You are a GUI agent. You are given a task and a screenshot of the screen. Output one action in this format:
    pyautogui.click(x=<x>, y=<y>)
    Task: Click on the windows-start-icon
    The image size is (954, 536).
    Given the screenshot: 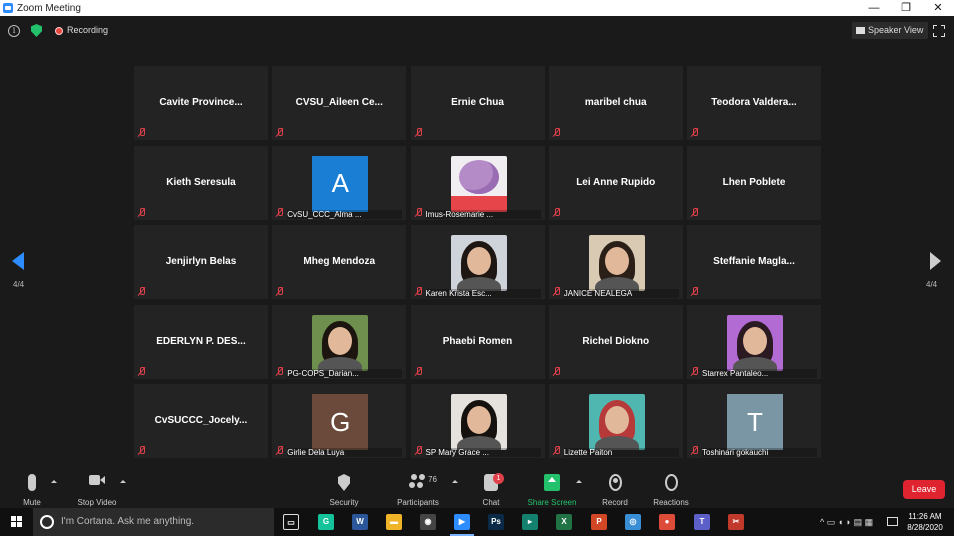 What is the action you would take?
    pyautogui.click(x=17, y=522)
    